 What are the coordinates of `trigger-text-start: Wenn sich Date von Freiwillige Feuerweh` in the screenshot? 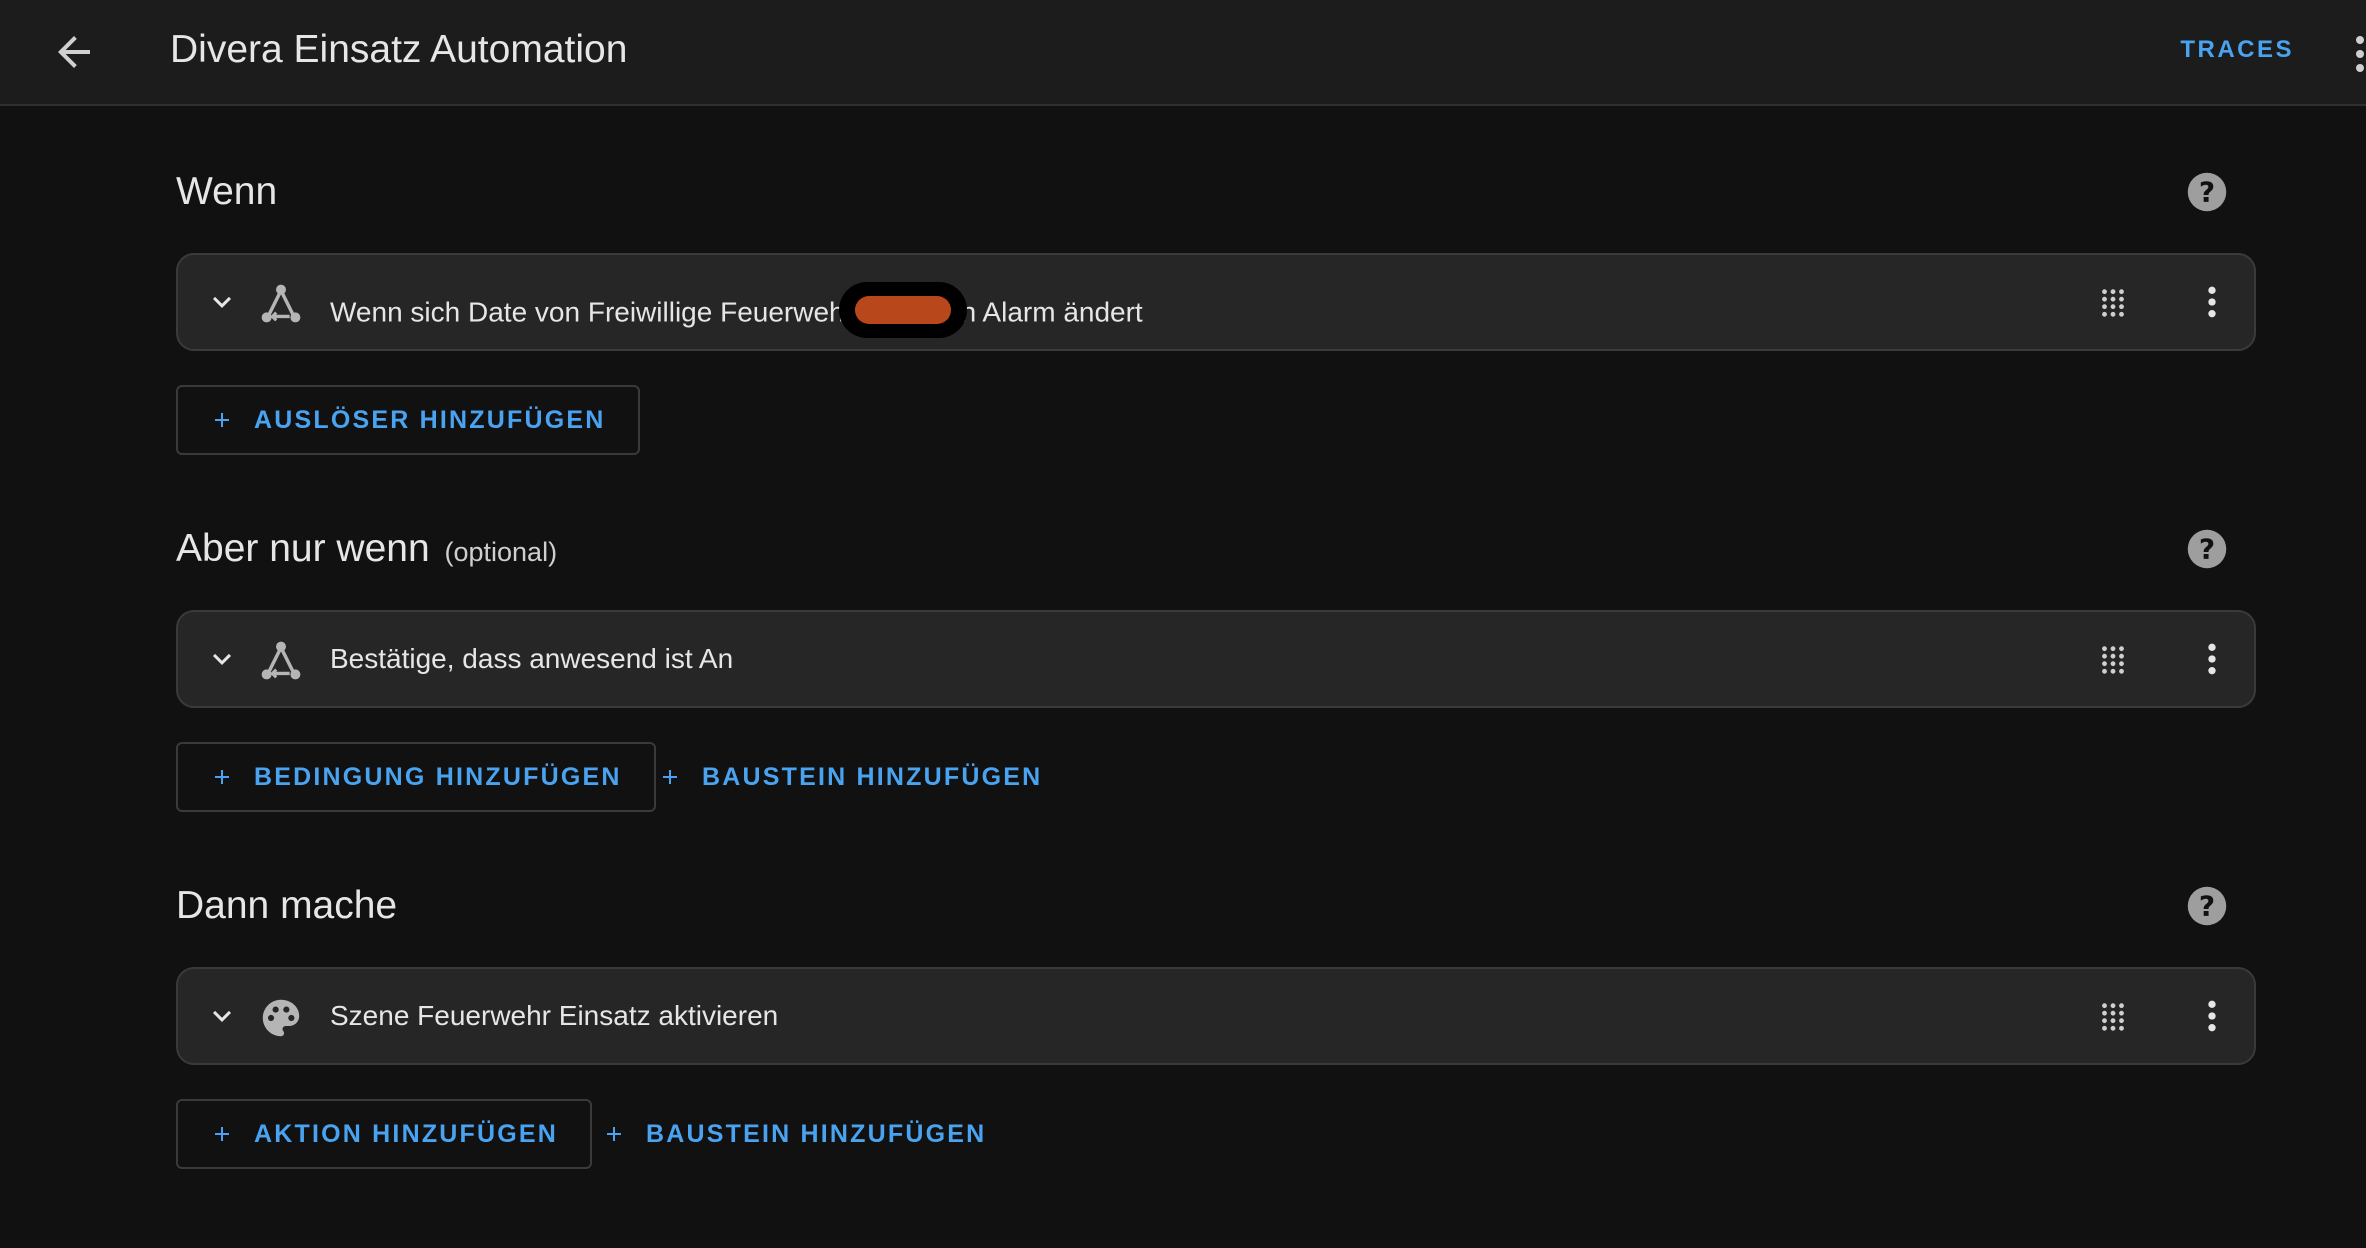 It's located at (587, 312).